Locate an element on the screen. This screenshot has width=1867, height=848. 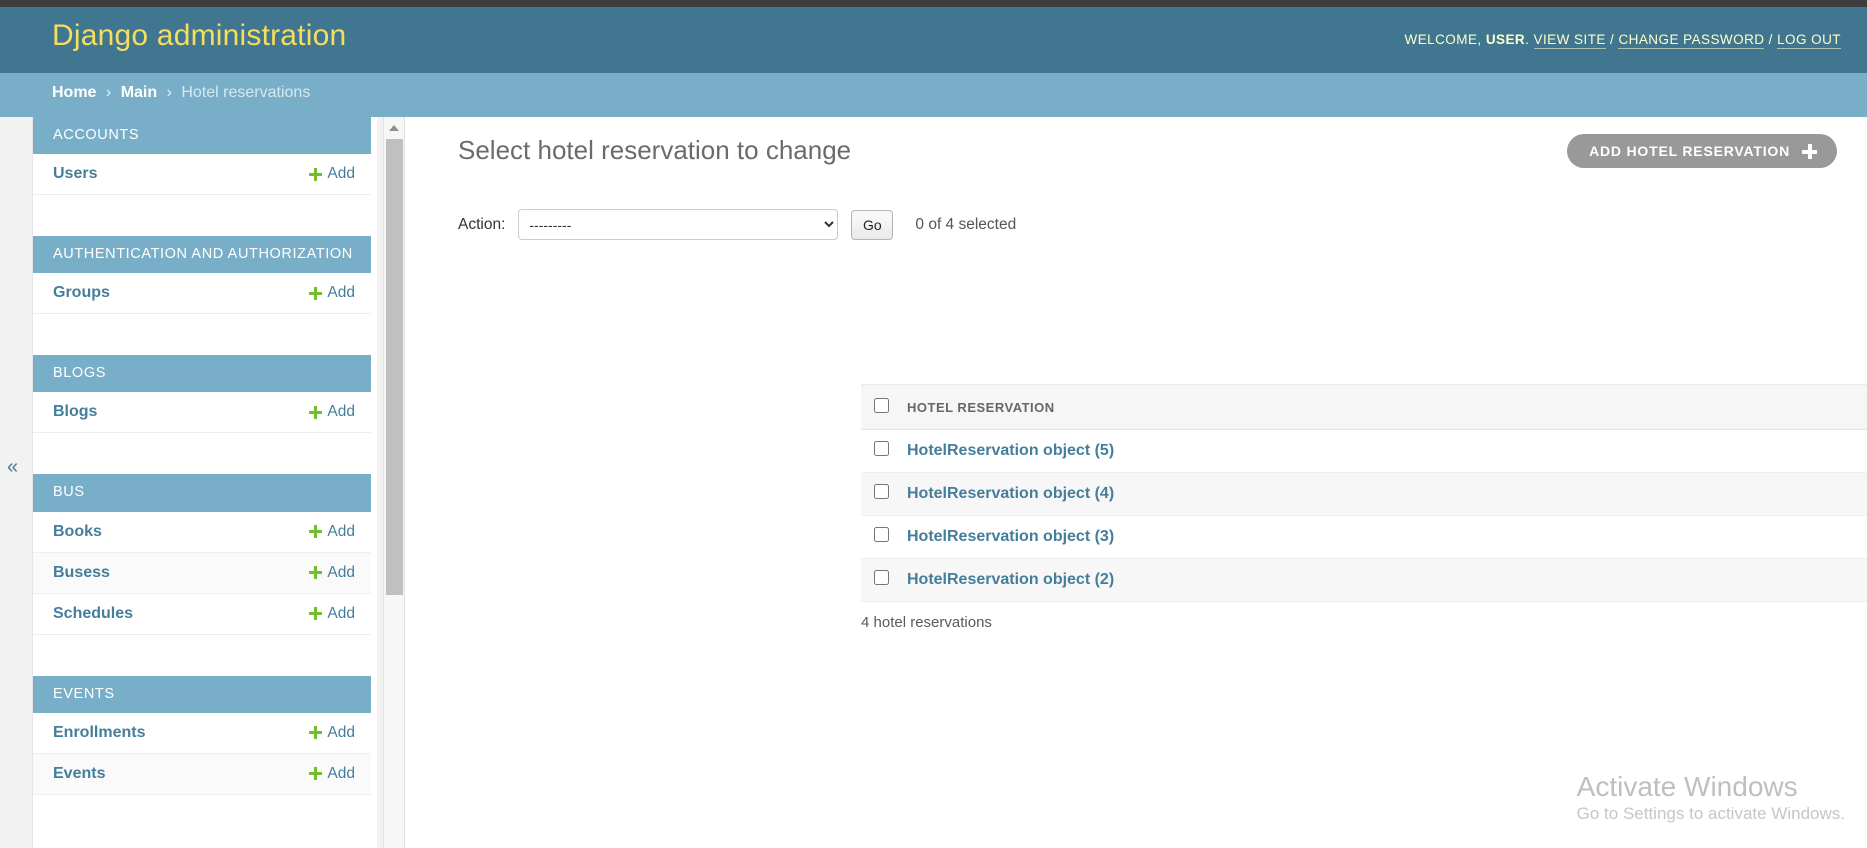
sidebar-item-books: Books Add is located at coordinates (202, 532).